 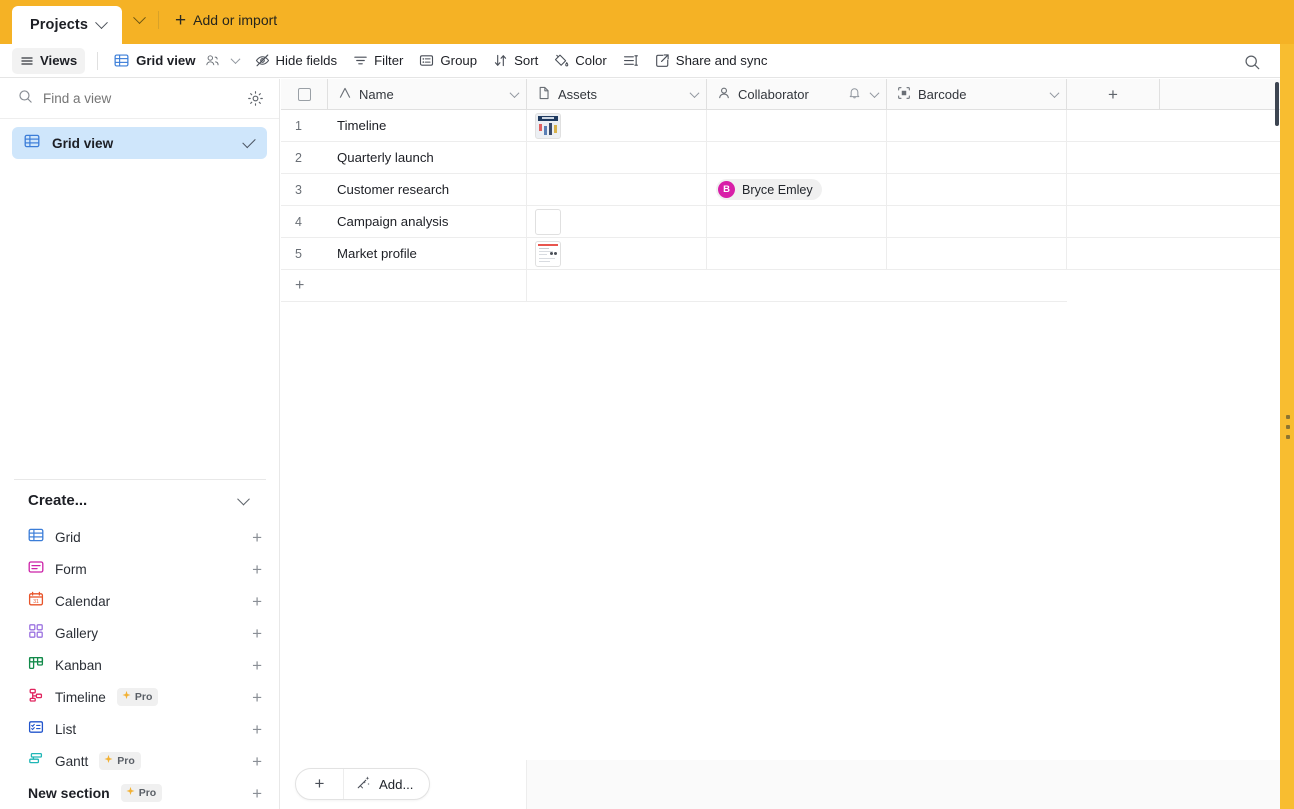 I want to click on grid-view-button: Grid view, so click(x=176, y=61).